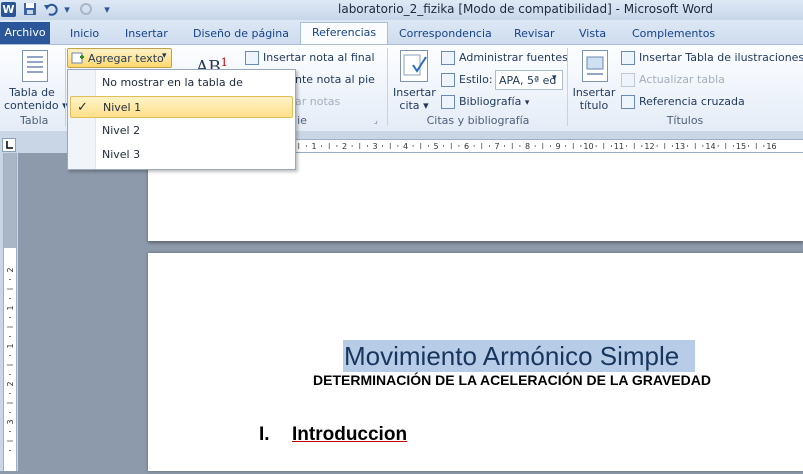 Image resolution: width=803 pixels, height=474 pixels. I want to click on redo-icon, so click(86, 10).